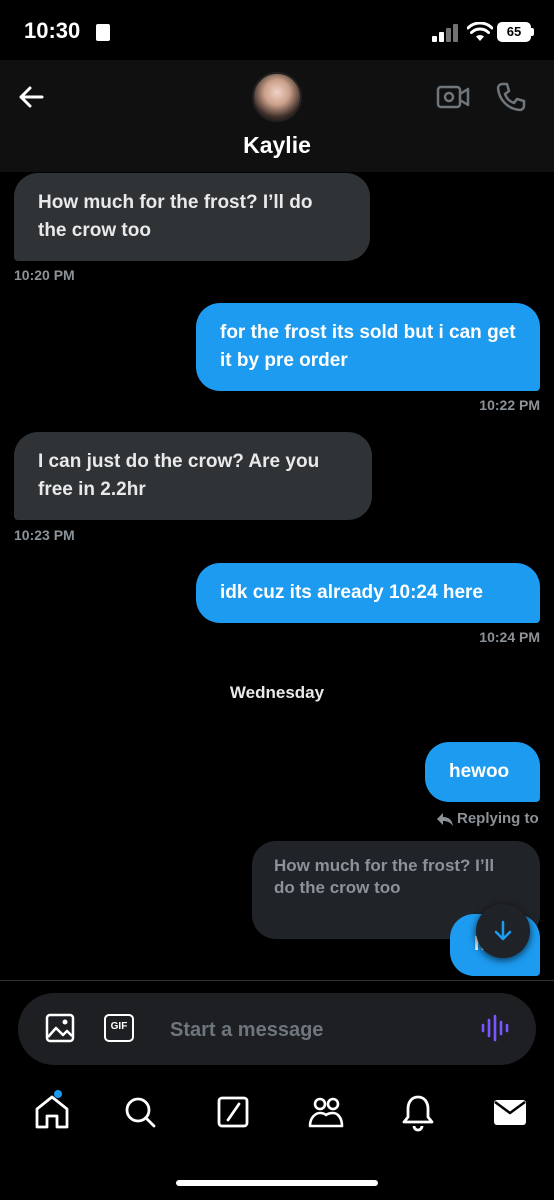  What do you see at coordinates (510, 1112) in the screenshot?
I see `messages-mail-icon` at bounding box center [510, 1112].